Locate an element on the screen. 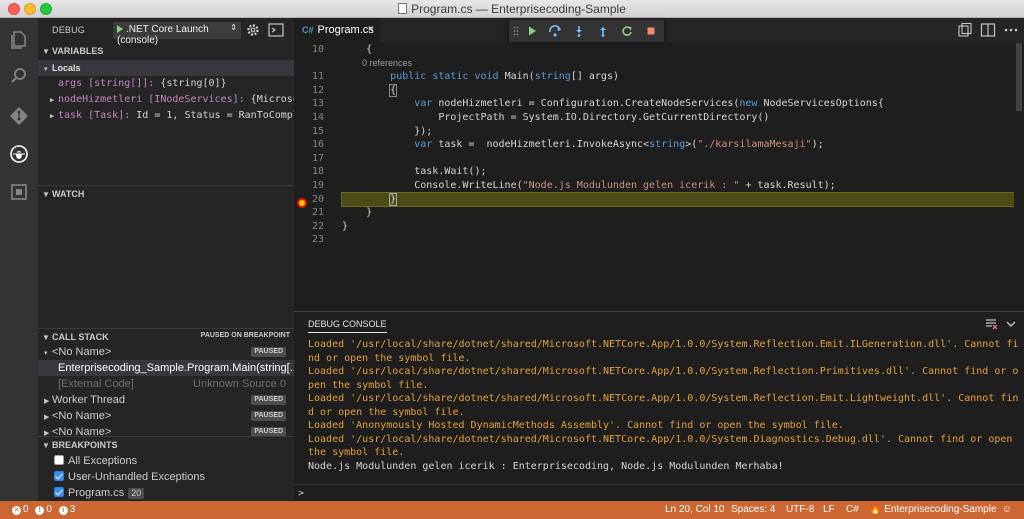  step-into-icon is located at coordinates (579, 31).